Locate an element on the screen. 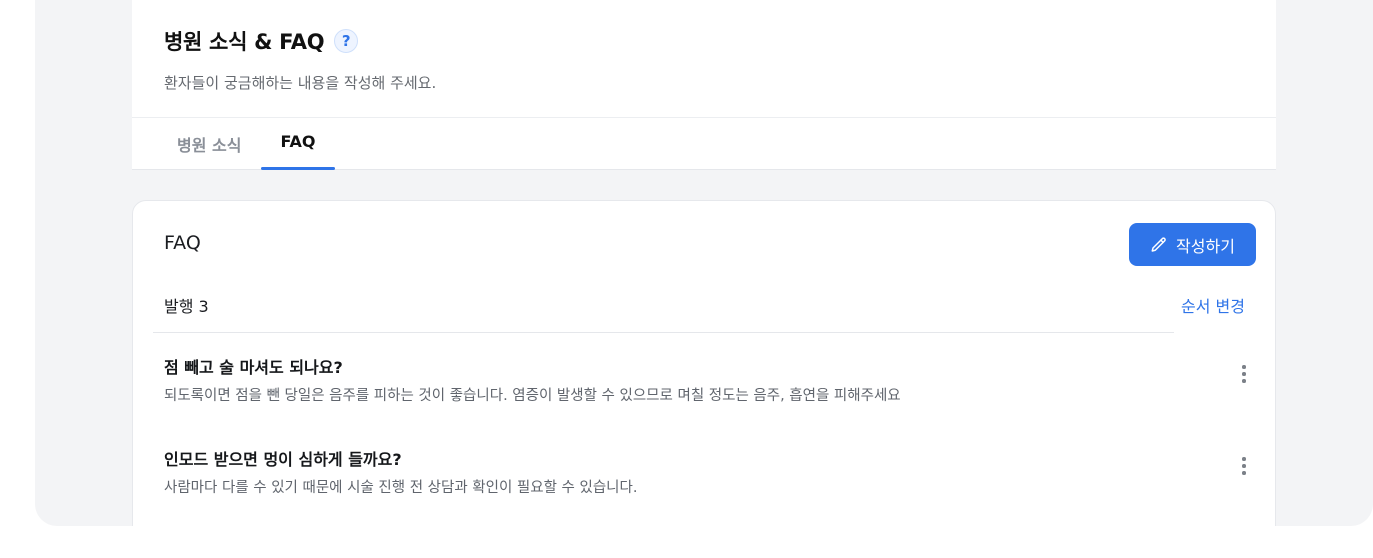 The image size is (1373, 558). question-circle-icon: ? is located at coordinates (346, 41).